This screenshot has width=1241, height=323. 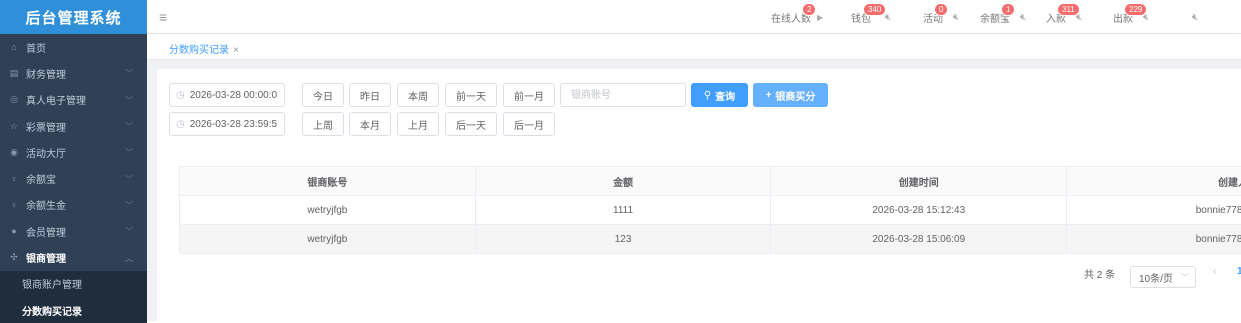 What do you see at coordinates (73, 152) in the screenshot?
I see `sidebar-item-activity: ◉活动大厅﹀` at bounding box center [73, 152].